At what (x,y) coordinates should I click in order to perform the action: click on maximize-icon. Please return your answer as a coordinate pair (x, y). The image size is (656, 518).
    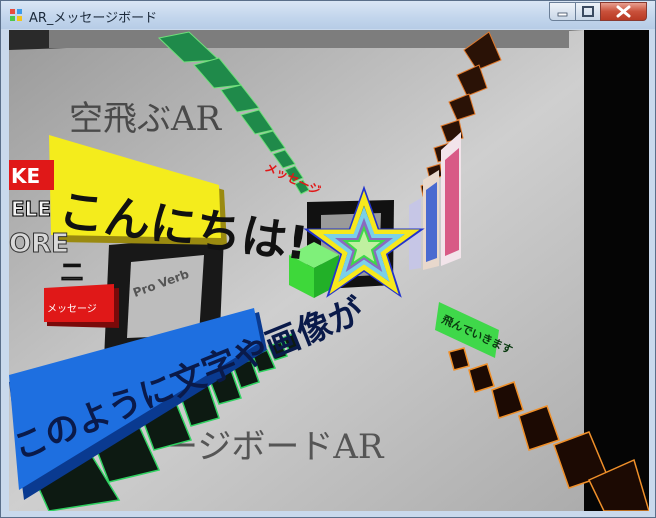
    Looking at the image, I should click on (588, 11).